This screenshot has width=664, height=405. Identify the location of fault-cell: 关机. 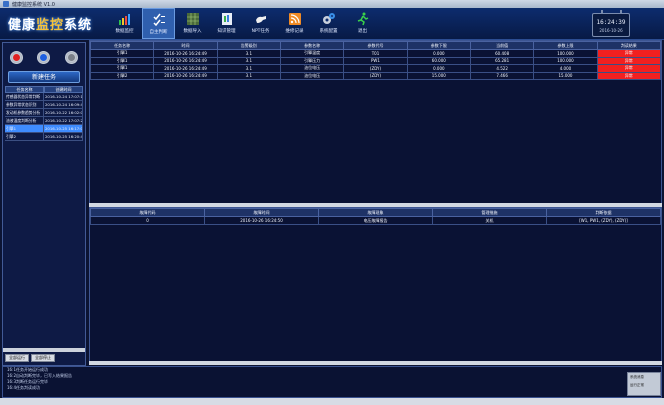
(489, 220).